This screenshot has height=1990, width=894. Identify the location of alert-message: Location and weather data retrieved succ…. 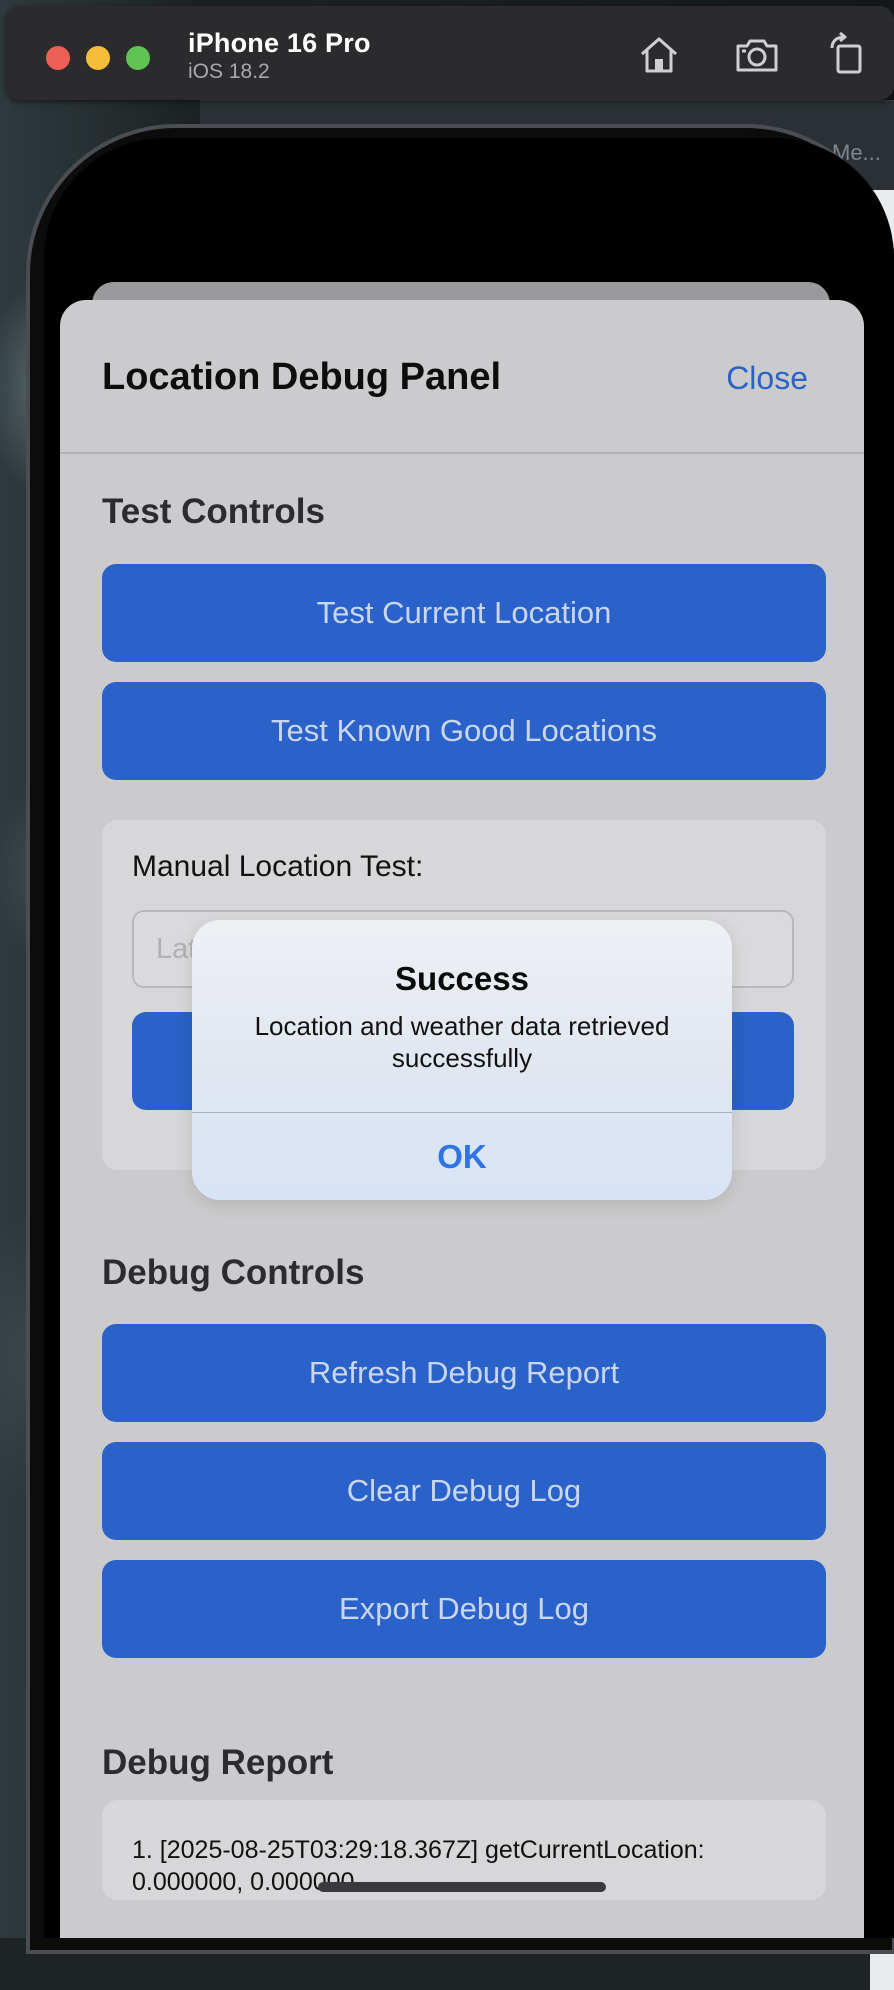
(462, 1042).